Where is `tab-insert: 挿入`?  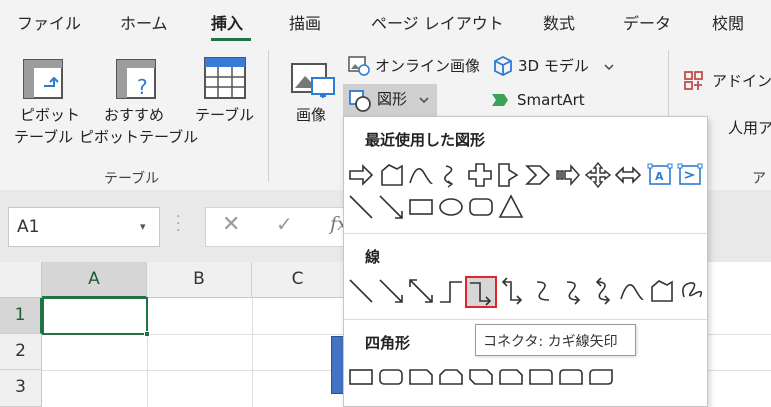 tab-insert: 挿入 is located at coordinates (227, 22).